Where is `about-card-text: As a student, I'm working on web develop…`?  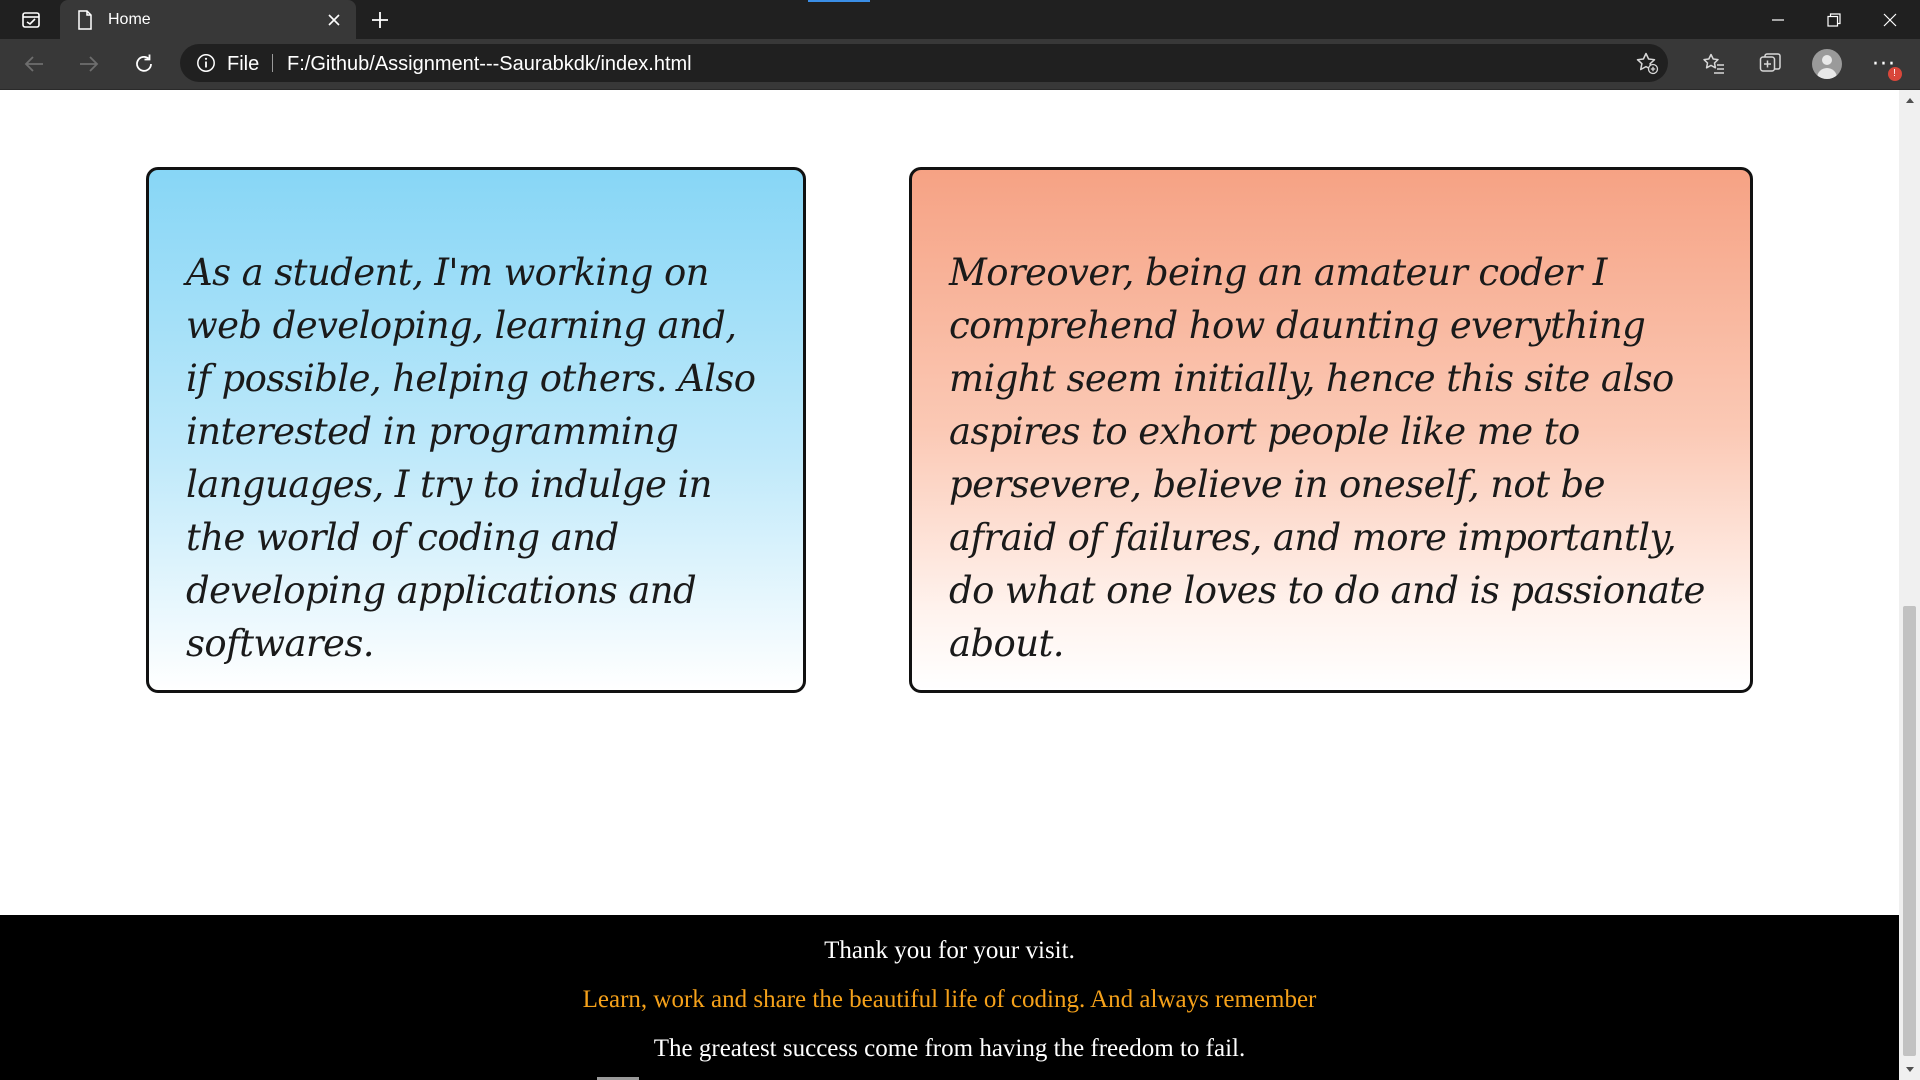
about-card-text: As a student, I'm working on web develop… is located at coordinates (471, 458).